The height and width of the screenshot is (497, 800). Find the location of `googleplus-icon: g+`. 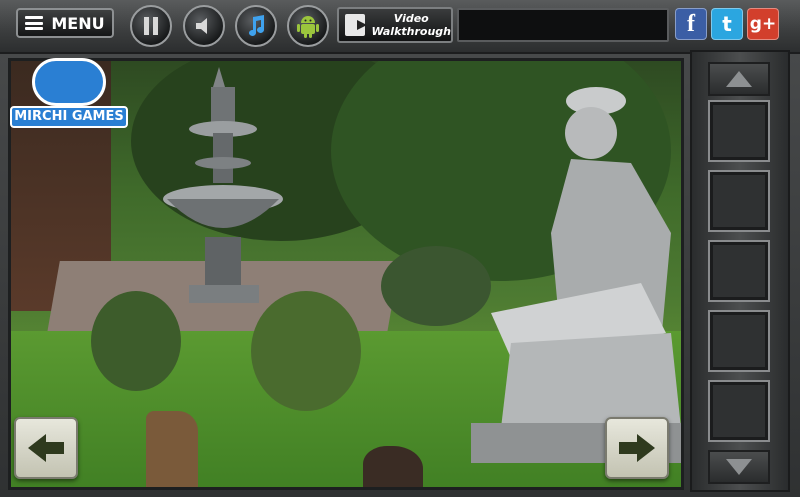

googleplus-icon: g+ is located at coordinates (763, 24).